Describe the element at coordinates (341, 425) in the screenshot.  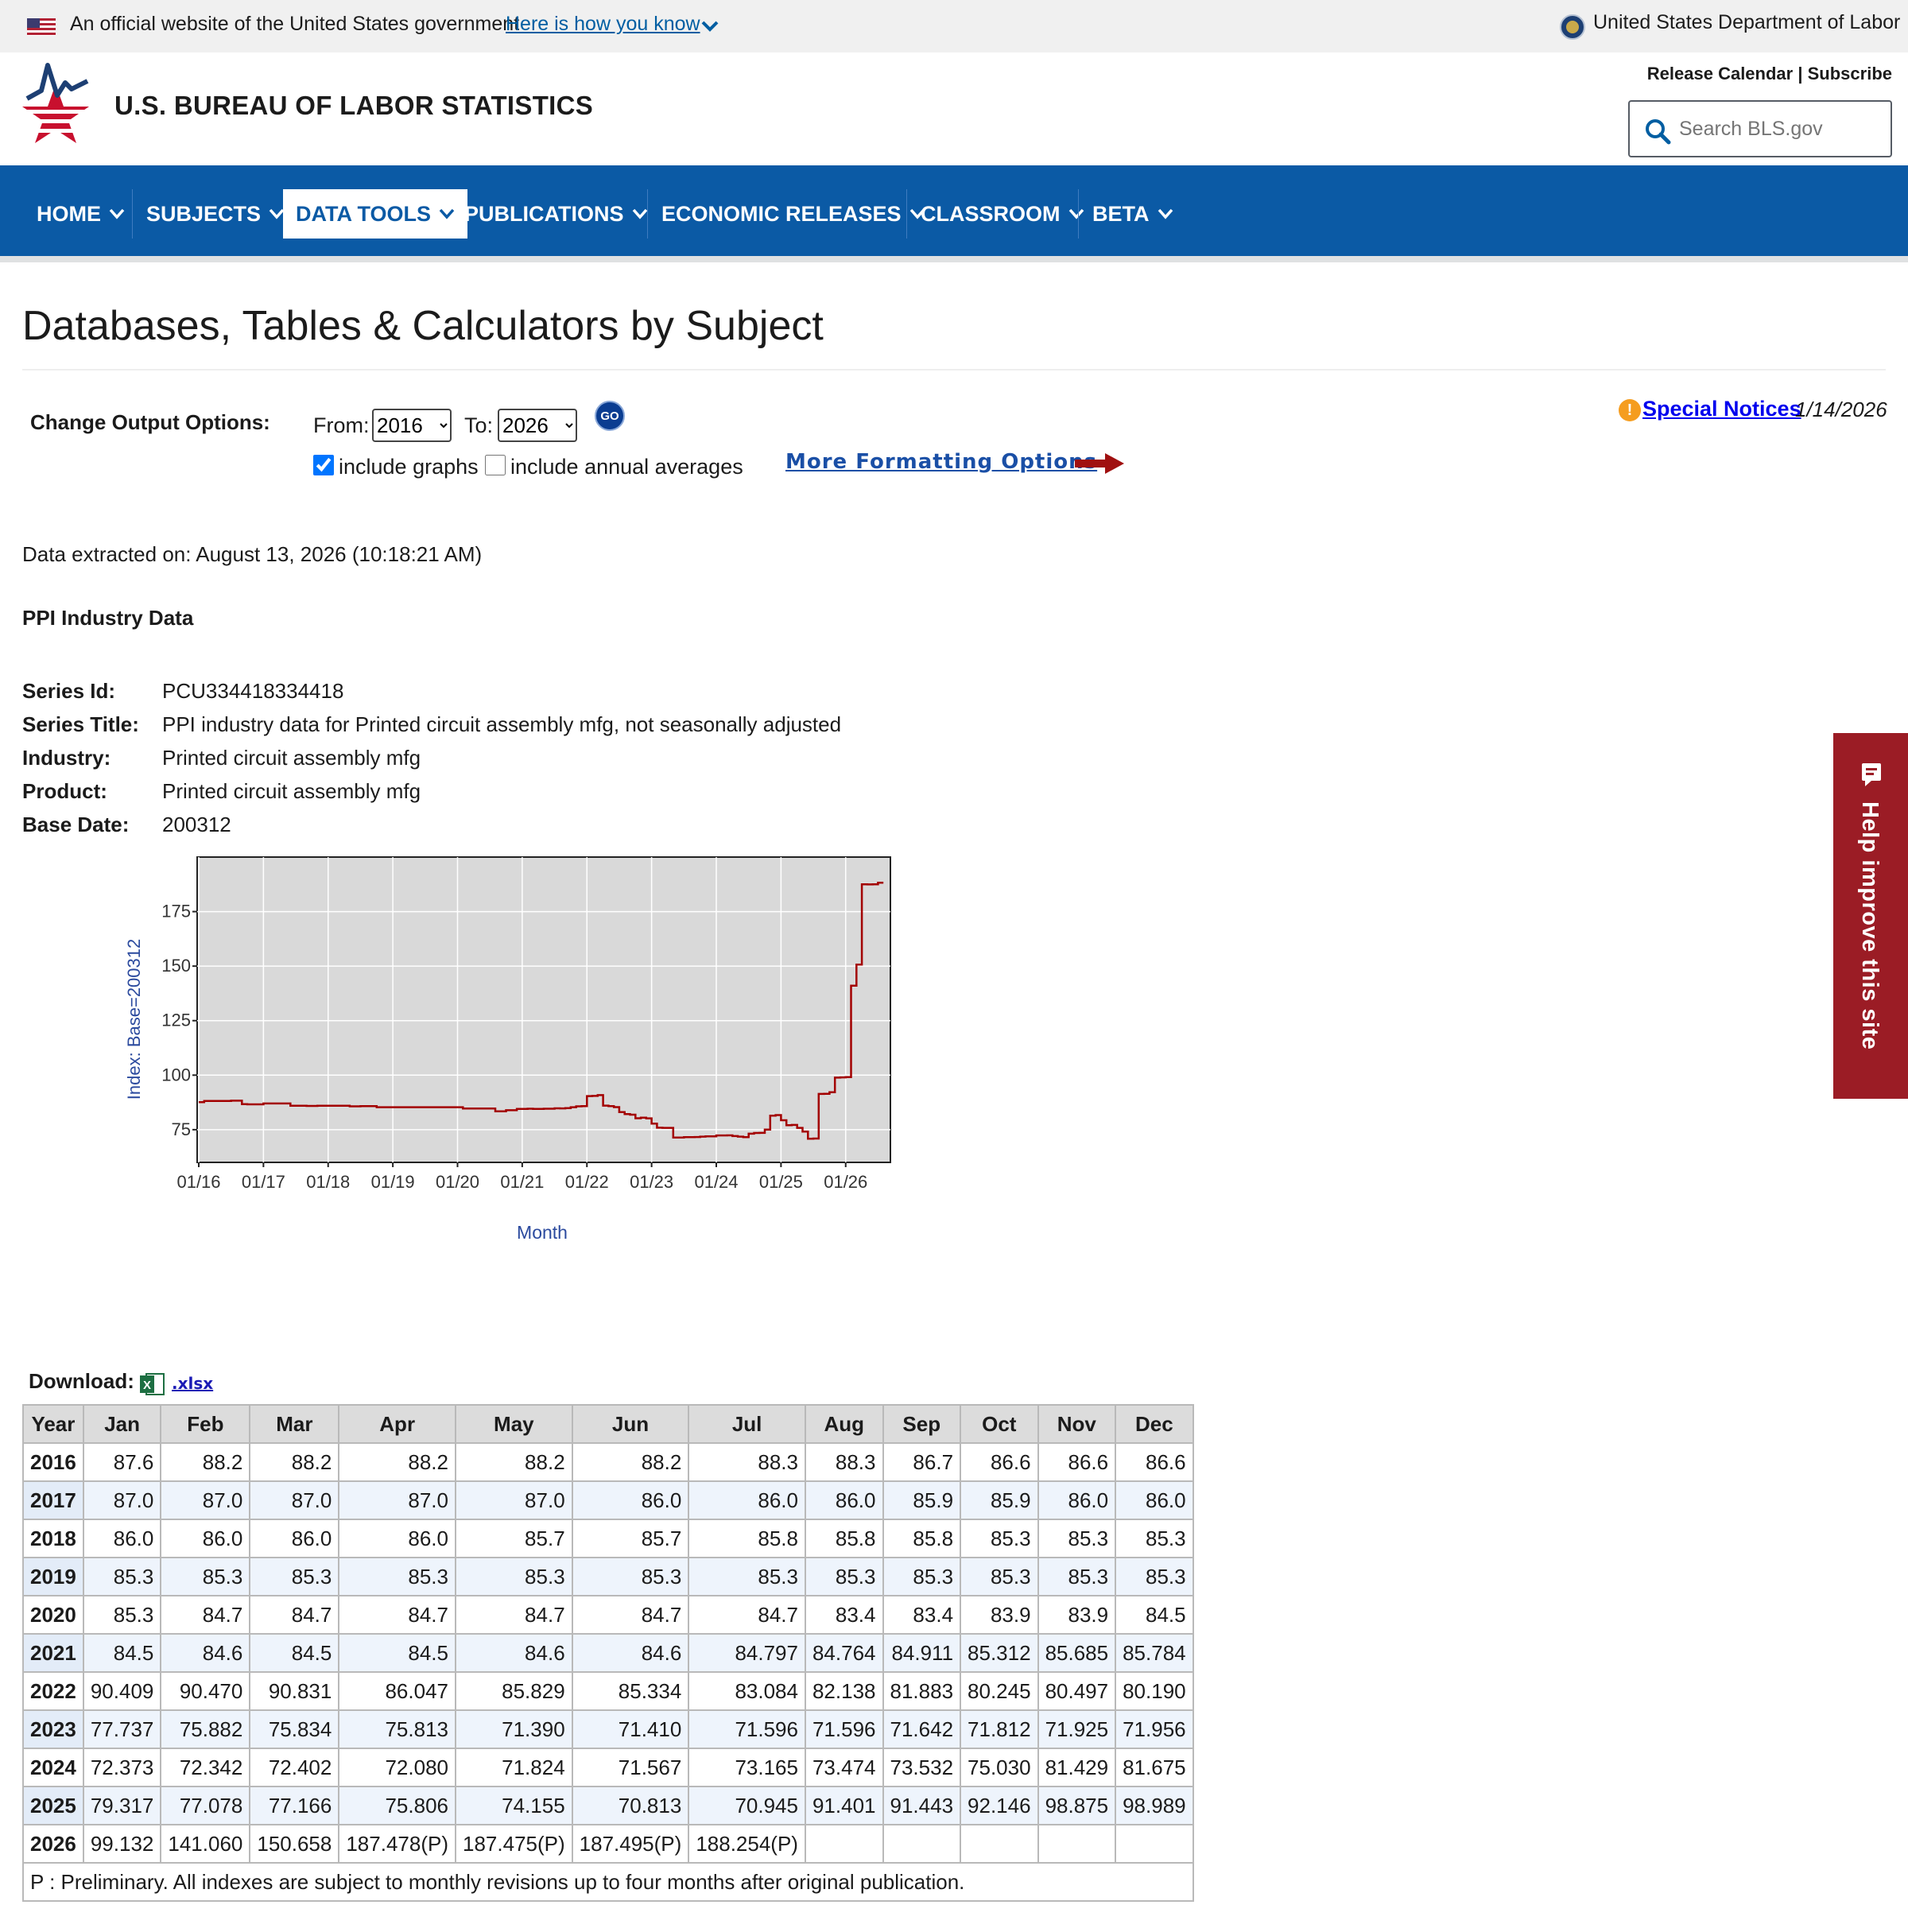
I see `from-label: From:` at that location.